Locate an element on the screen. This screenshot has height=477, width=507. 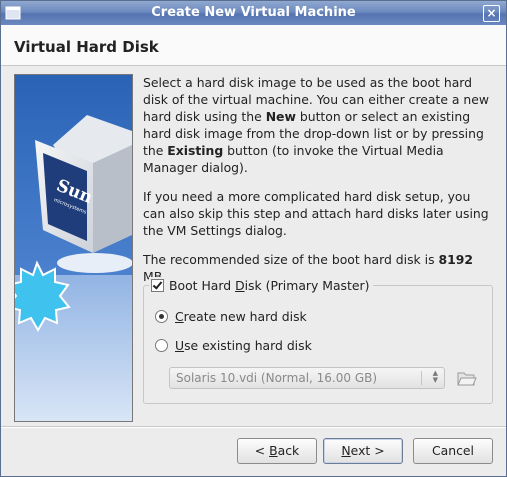
next-button: Next > is located at coordinates (363, 451).